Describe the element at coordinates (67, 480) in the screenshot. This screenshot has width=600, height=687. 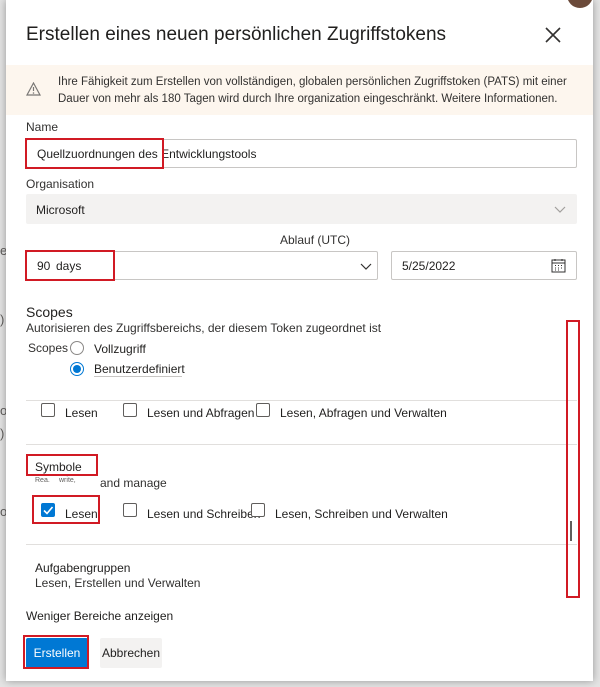
I see `symbols-sub-write: write,` at that location.